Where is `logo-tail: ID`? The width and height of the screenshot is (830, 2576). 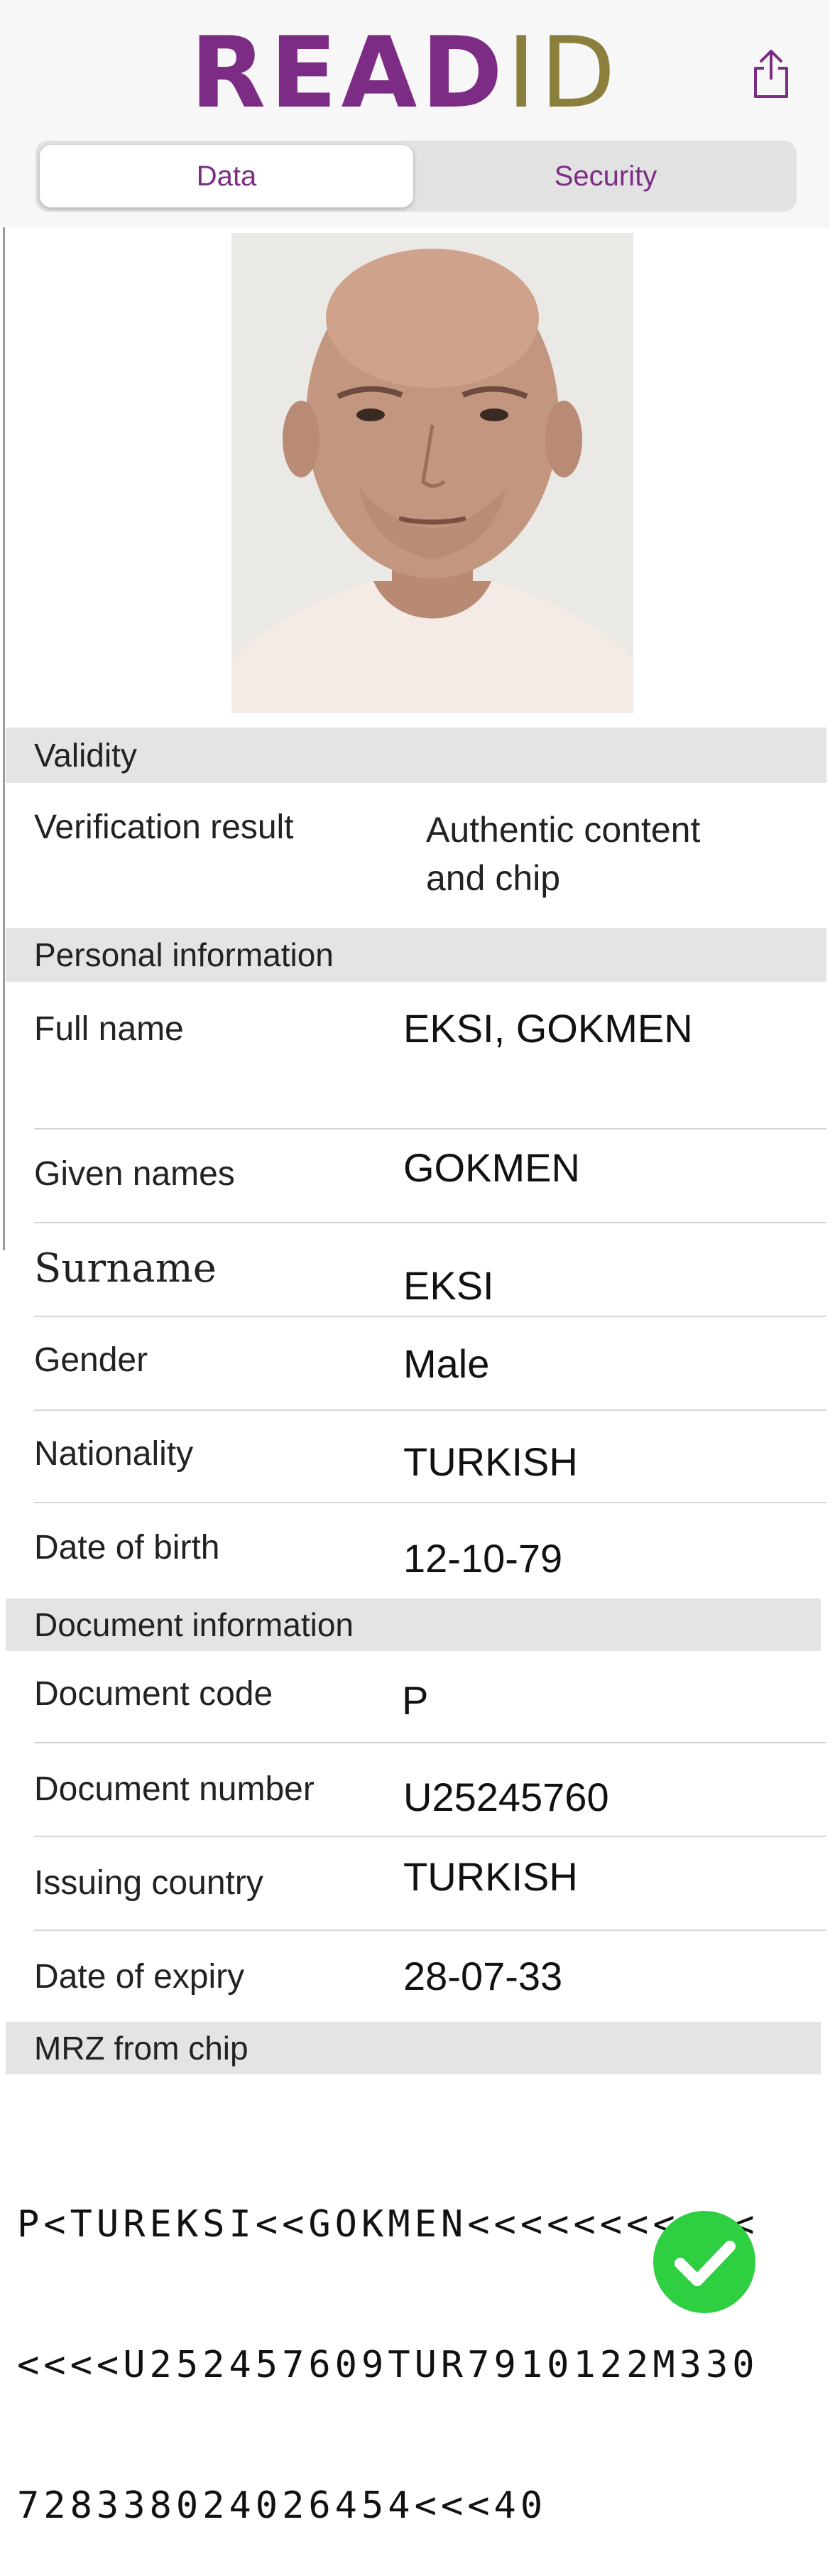
logo-tail: ID is located at coordinates (563, 73).